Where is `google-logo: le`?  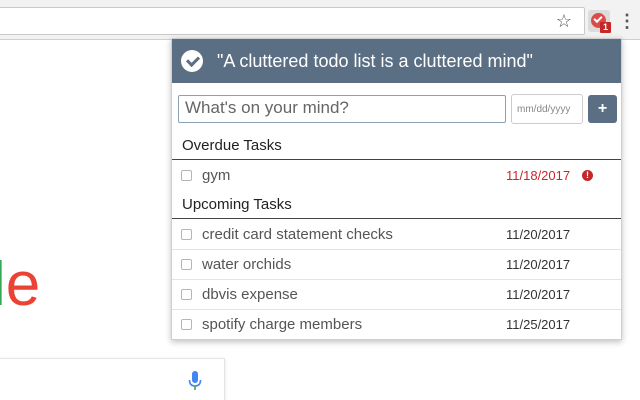 google-logo: le is located at coordinates (20, 285).